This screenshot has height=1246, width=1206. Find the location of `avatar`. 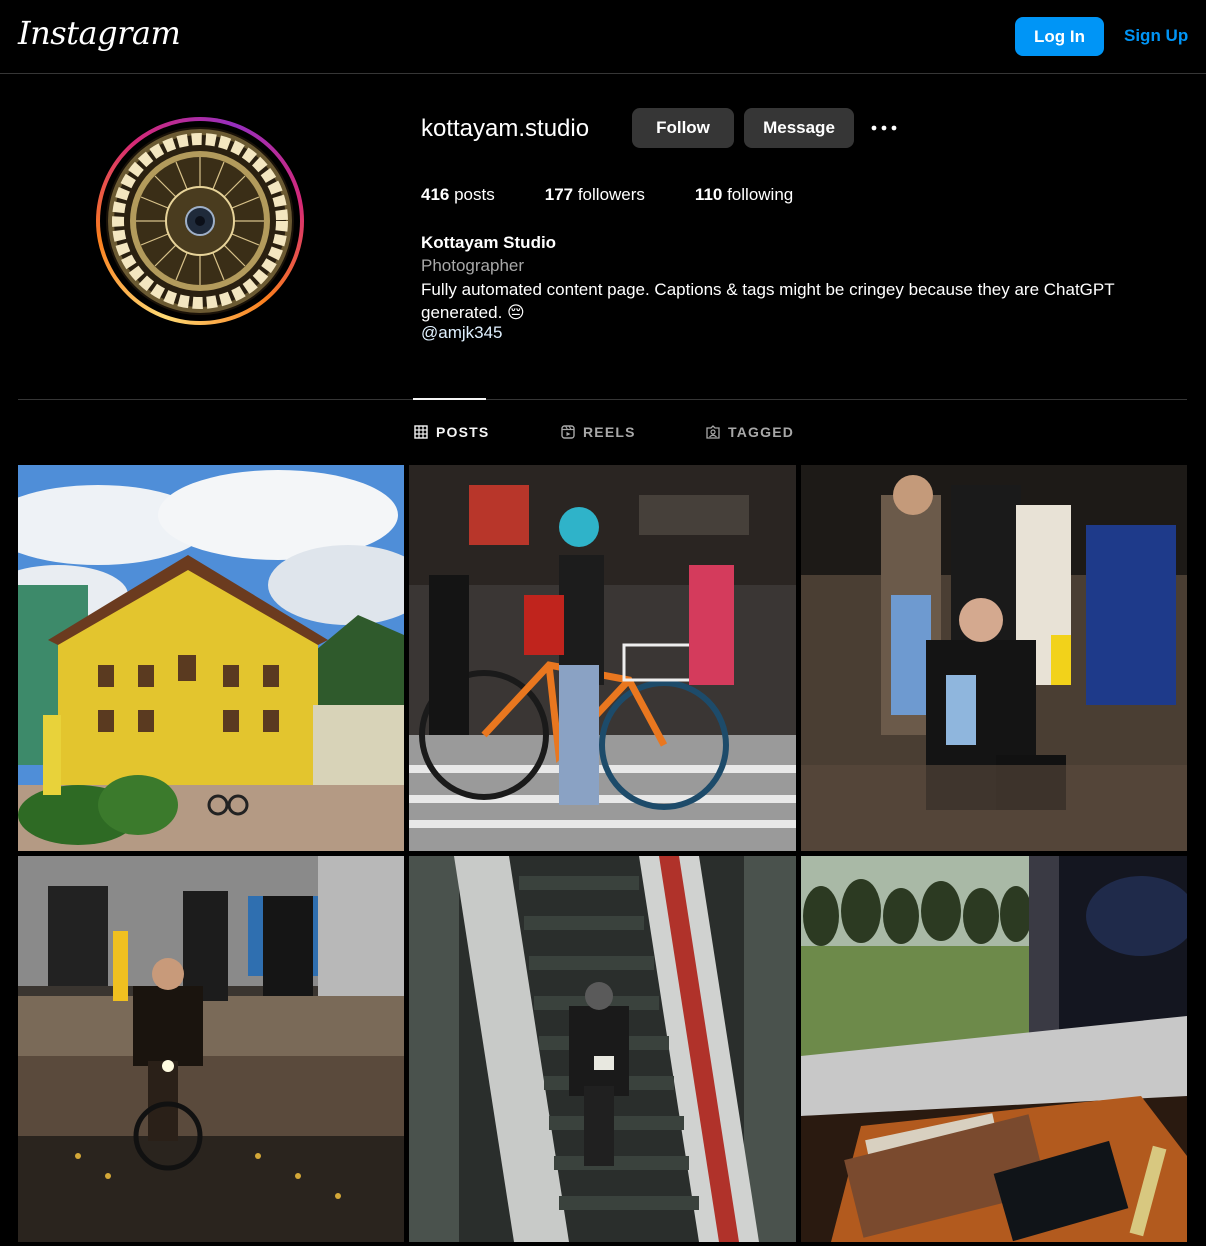

avatar is located at coordinates (200, 221).